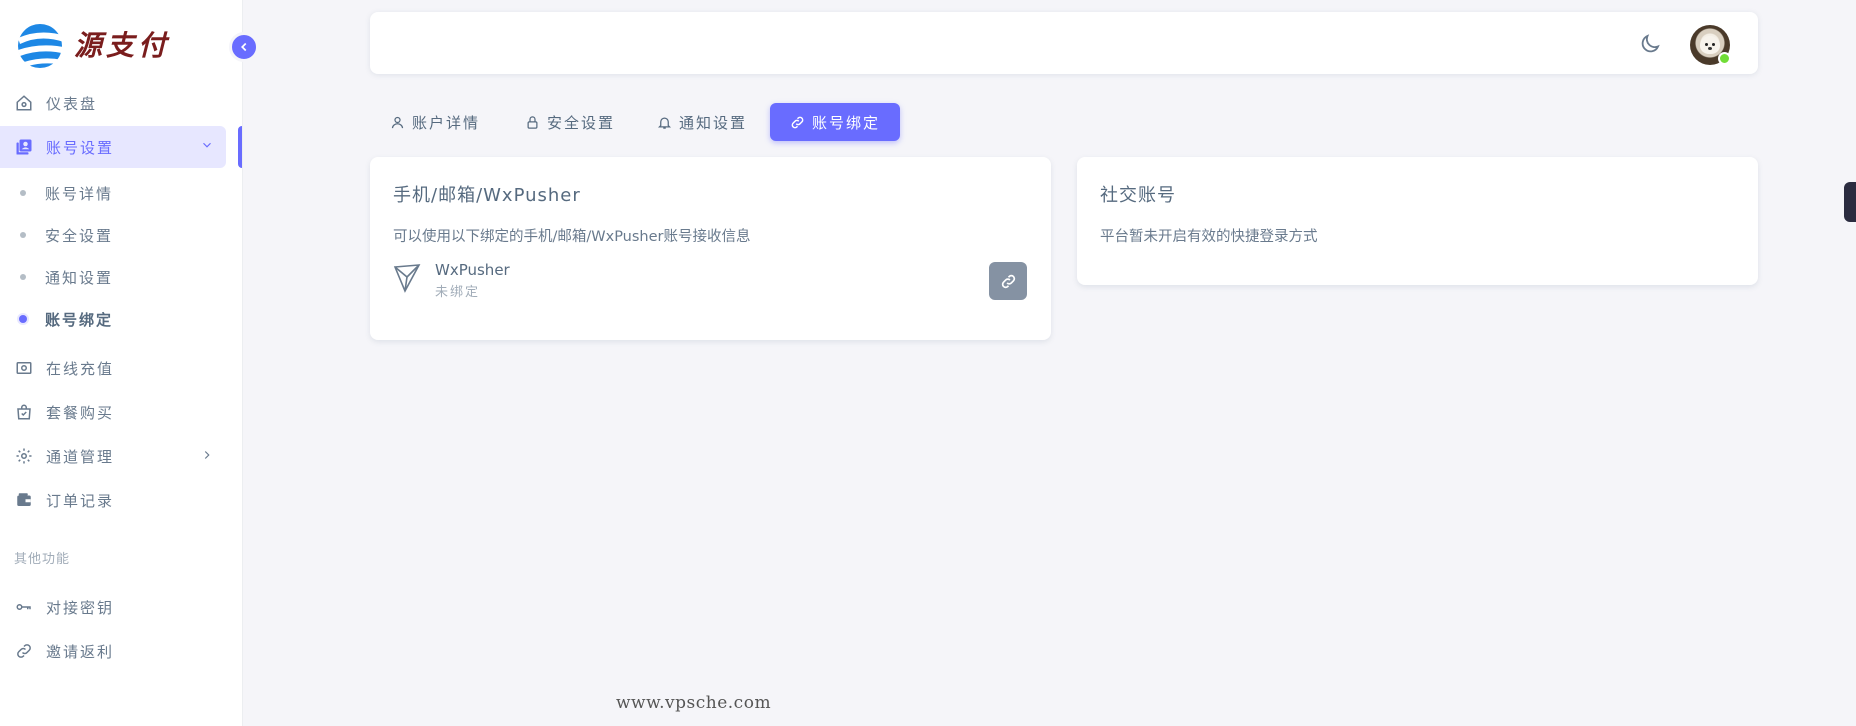 This screenshot has width=1856, height=726. What do you see at coordinates (665, 122) in the screenshot?
I see `bell-icon` at bounding box center [665, 122].